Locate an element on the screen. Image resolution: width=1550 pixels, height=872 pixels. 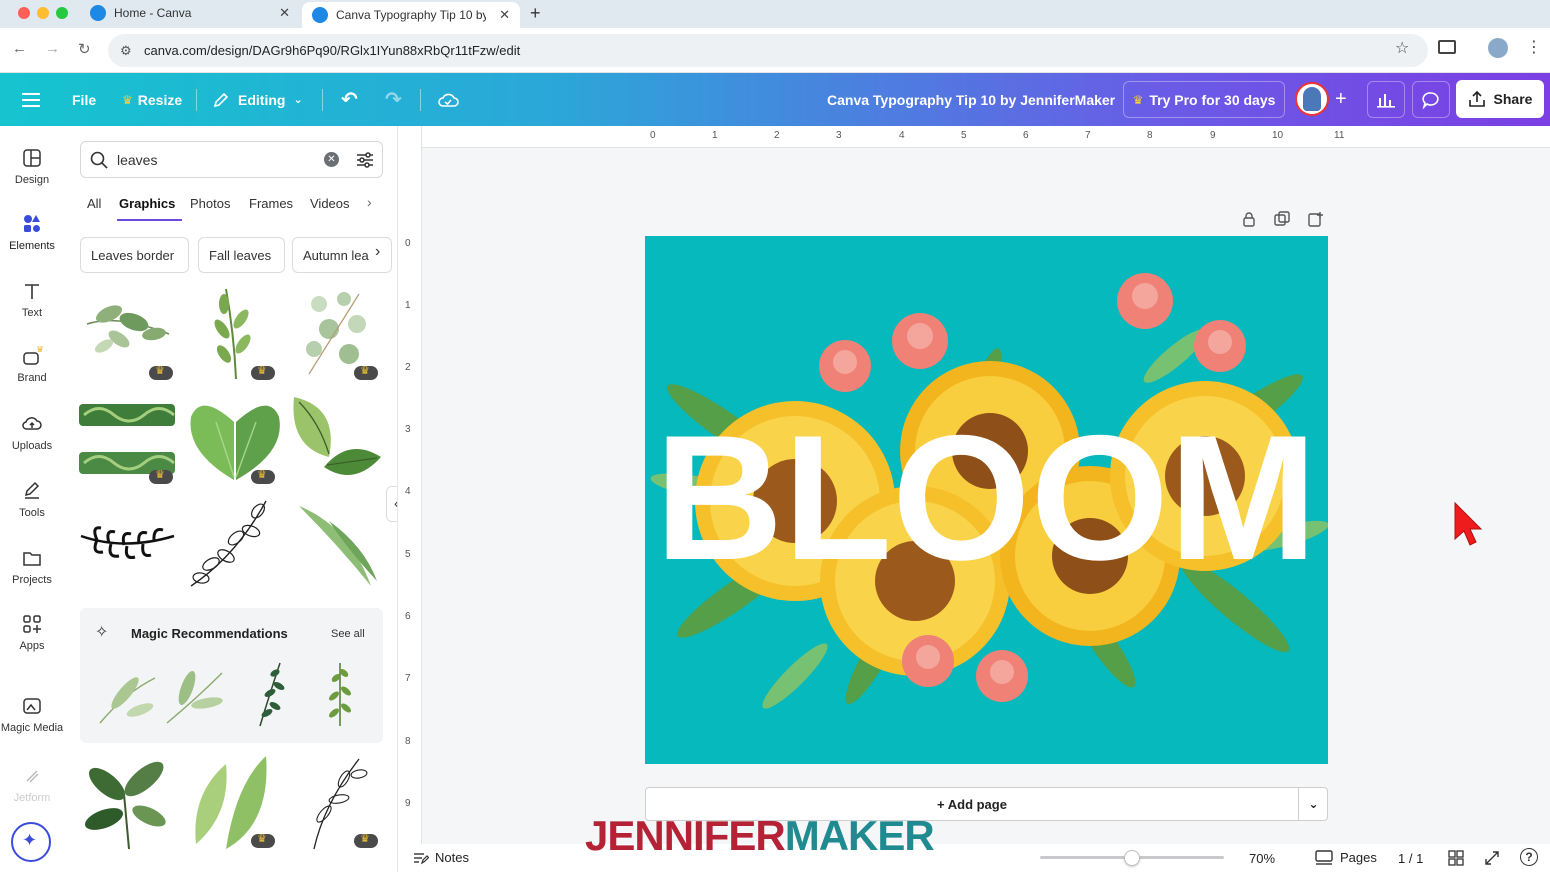
rail-brand: ♛ Brand is located at coordinates (32, 365).